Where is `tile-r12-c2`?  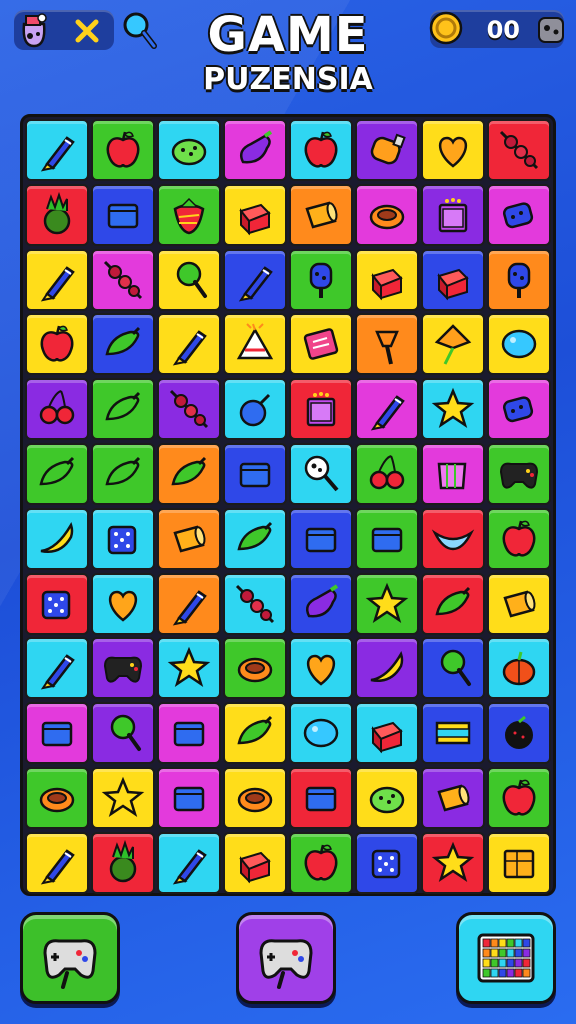
tile-r12-c2 is located at coordinates (123, 863).